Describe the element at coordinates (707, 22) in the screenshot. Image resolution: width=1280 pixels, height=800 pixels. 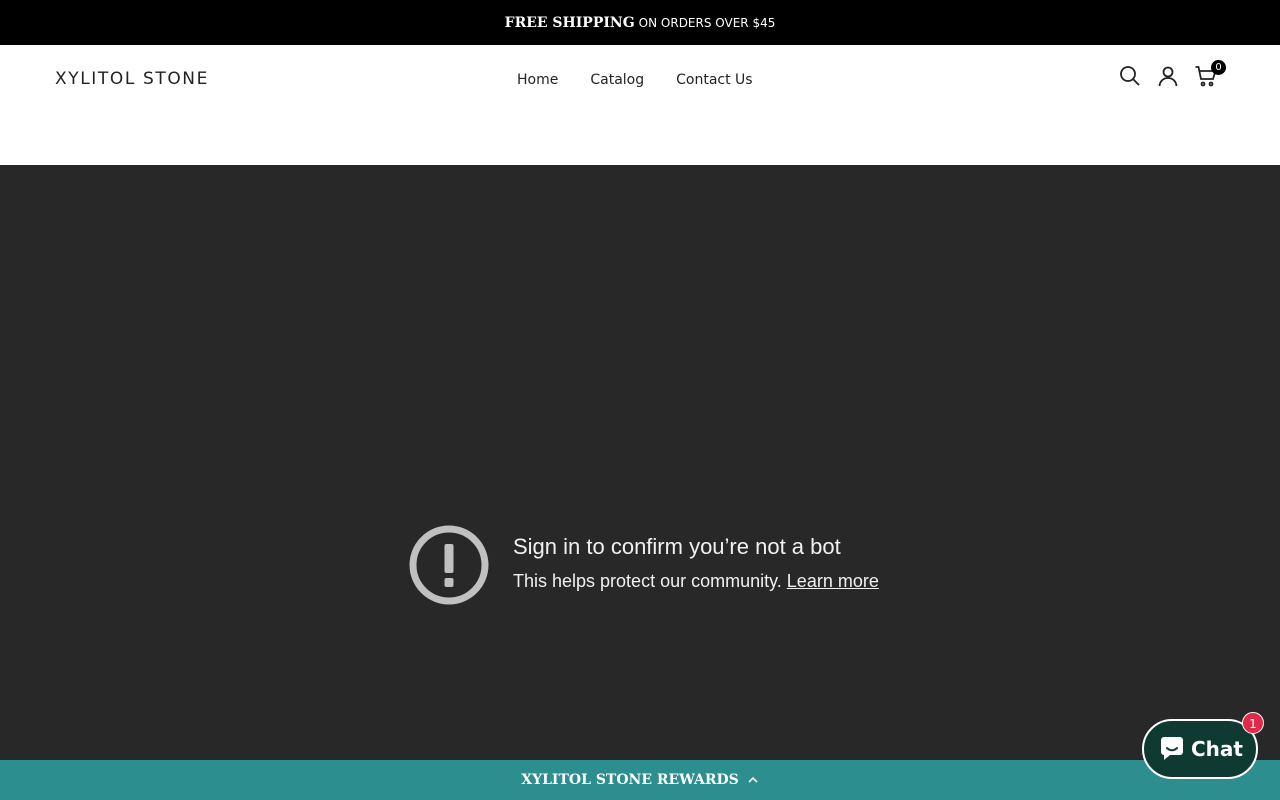
I see `announcement-text: ON ORDERS OVER $45` at that location.